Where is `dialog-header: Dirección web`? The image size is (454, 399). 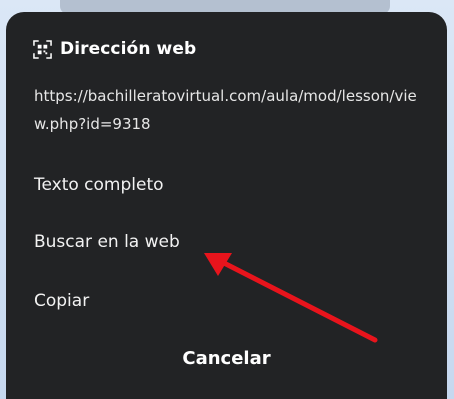 dialog-header: Dirección web is located at coordinates (114, 49).